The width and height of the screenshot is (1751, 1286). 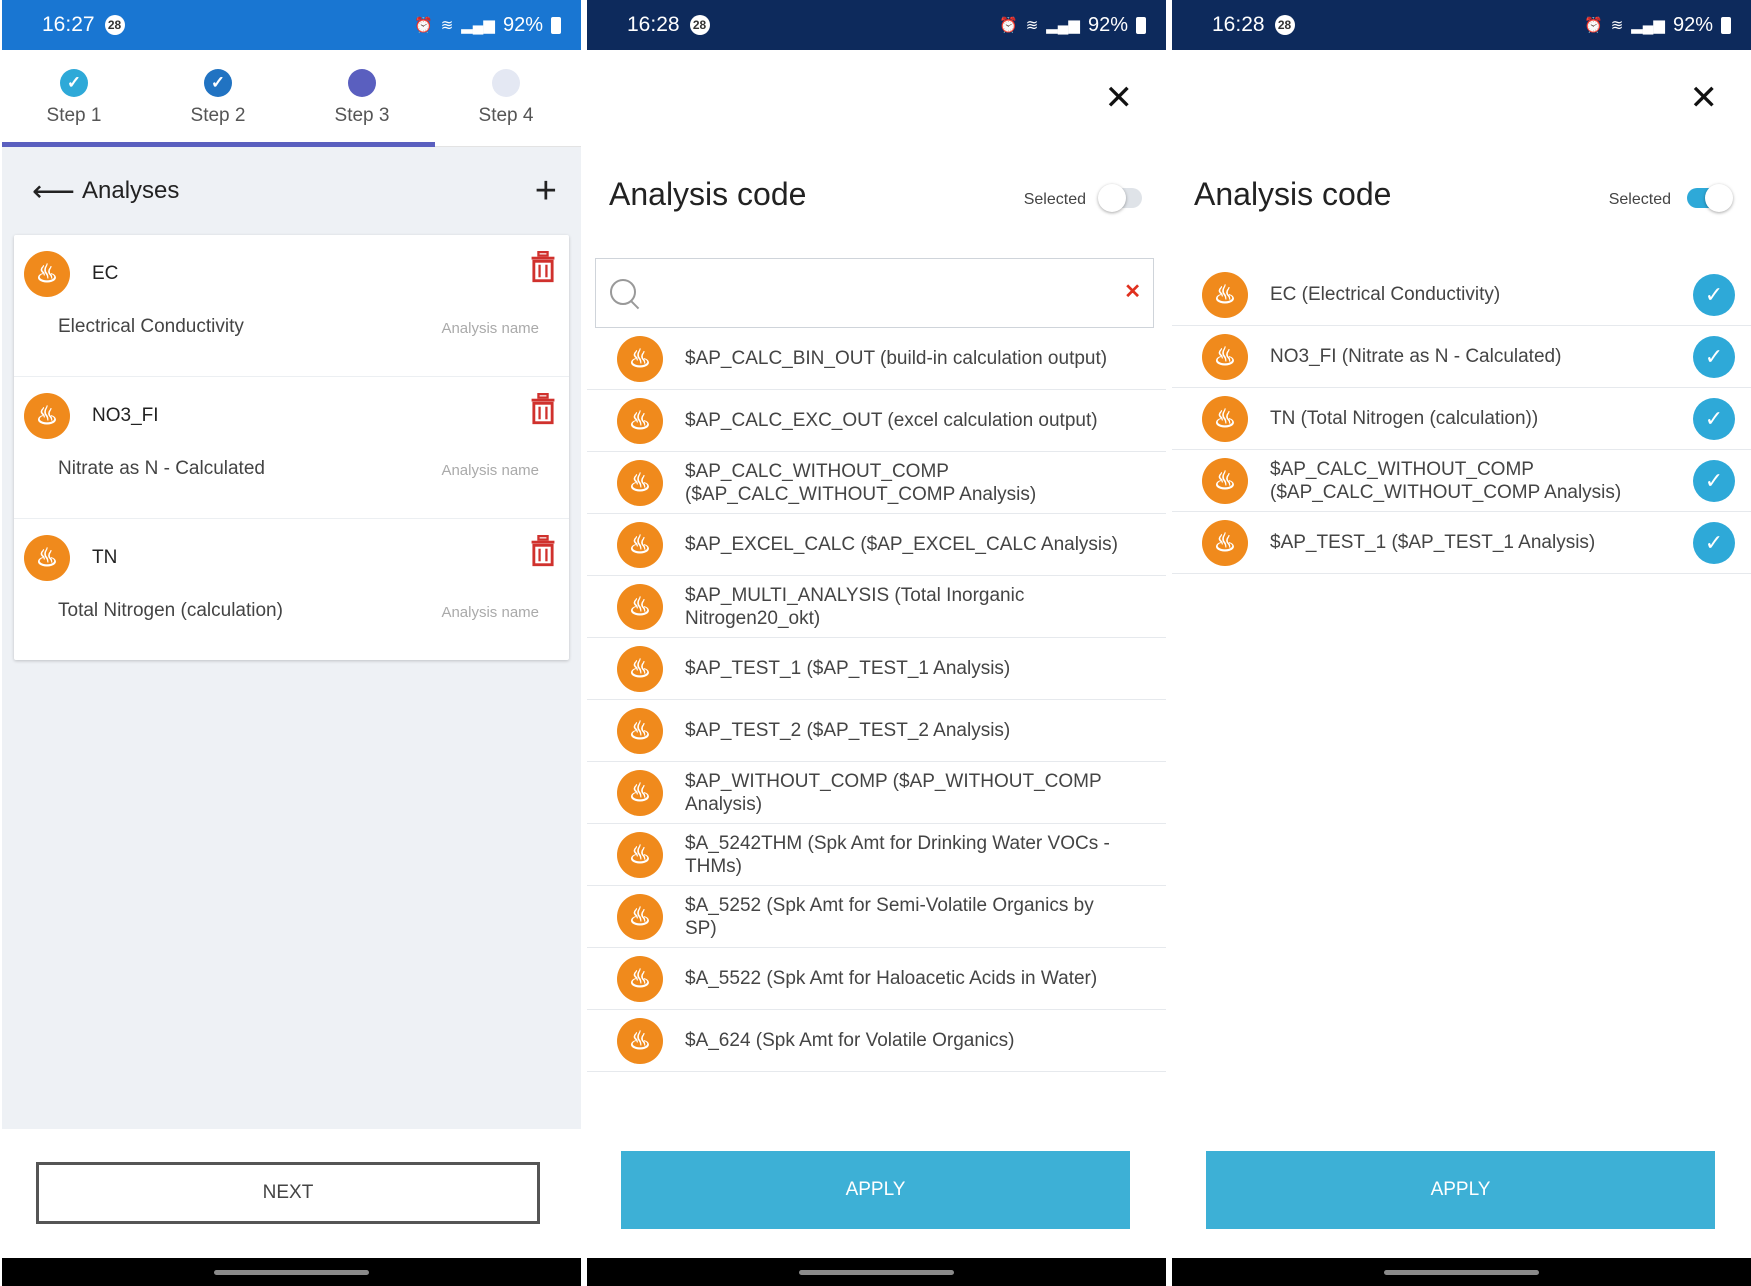 What do you see at coordinates (218, 115) in the screenshot?
I see `step-label: Step 2` at bounding box center [218, 115].